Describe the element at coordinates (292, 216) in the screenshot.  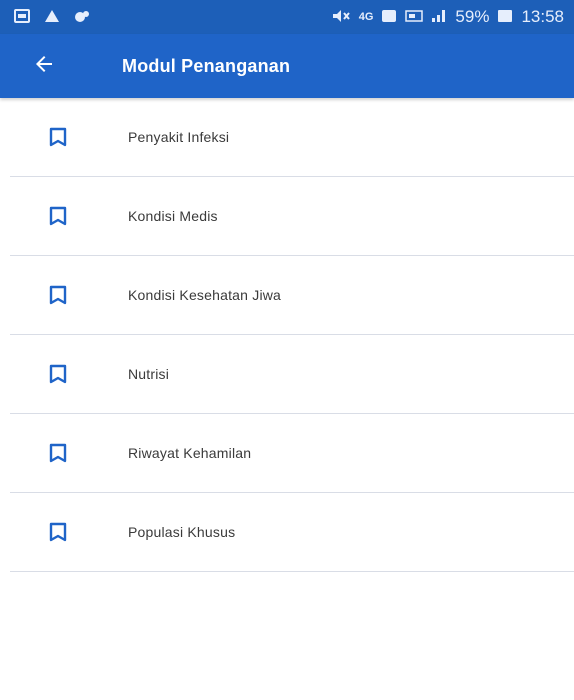
I see `list-item-kondisi-medis: Kondisi Medis` at that location.